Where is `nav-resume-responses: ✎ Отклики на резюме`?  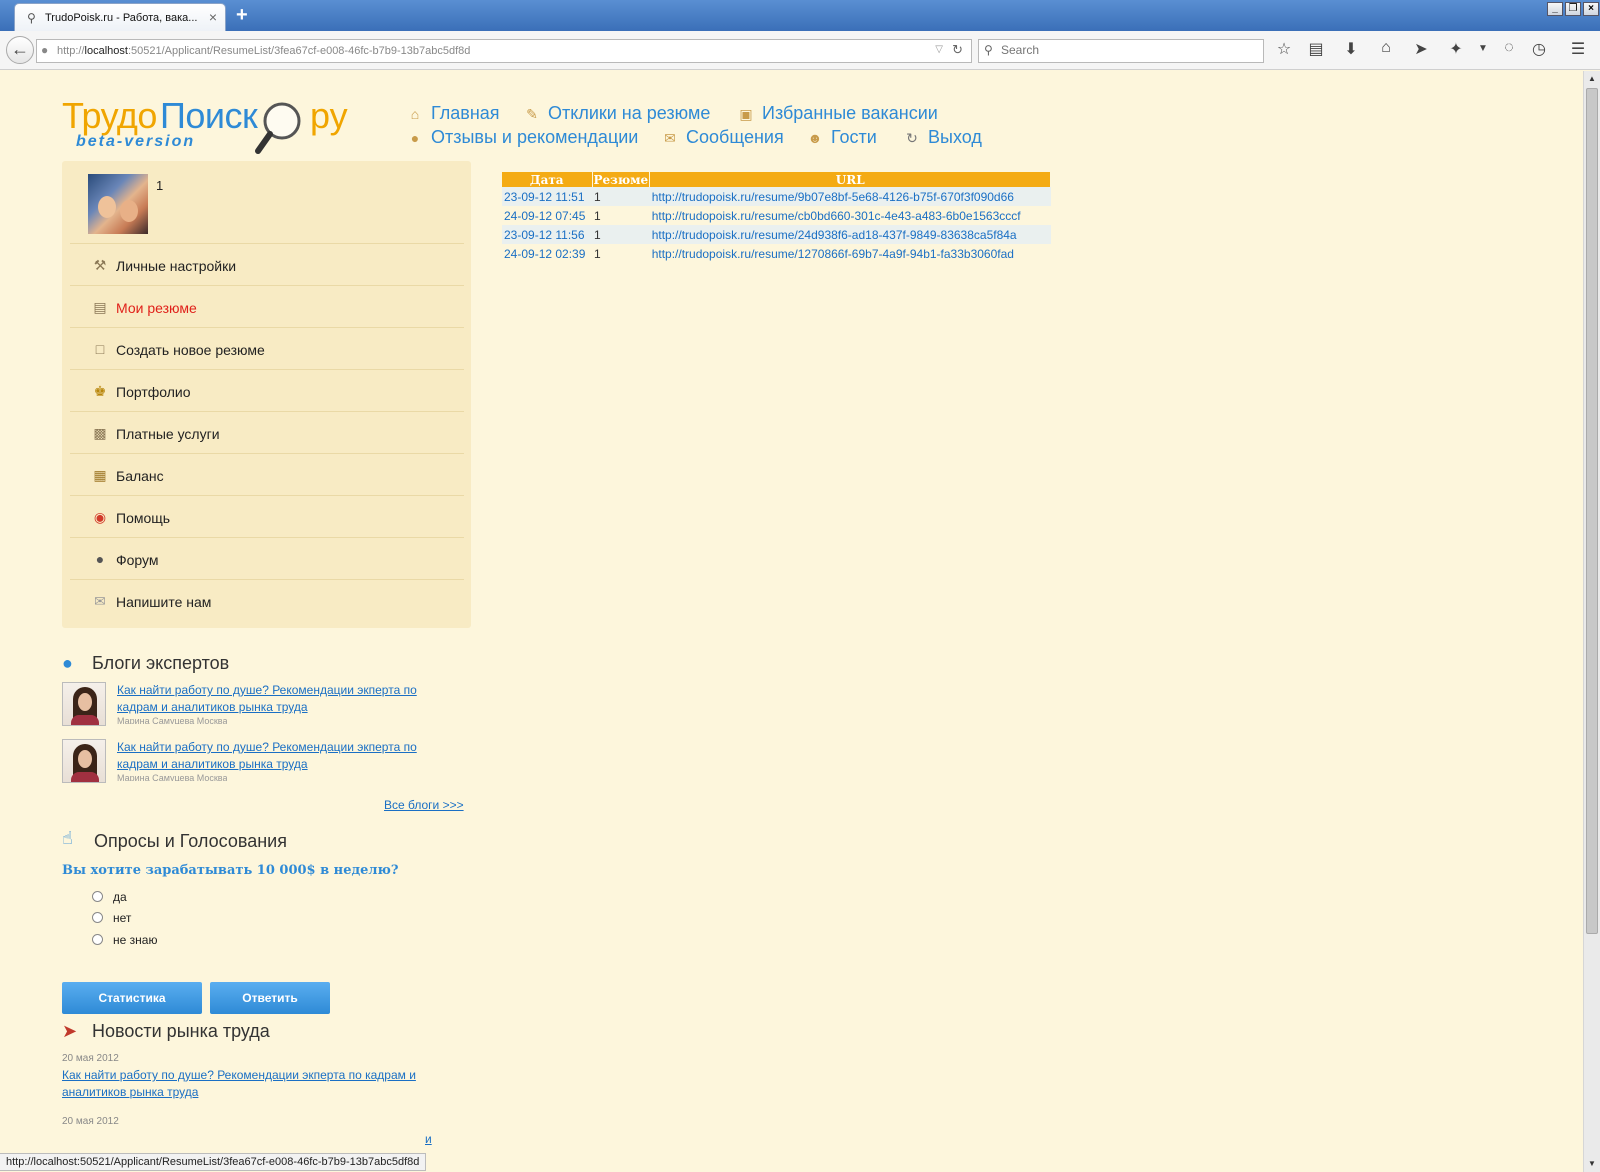
nav-resume-responses: ✎ Отклики на резюме is located at coordinates (616, 113).